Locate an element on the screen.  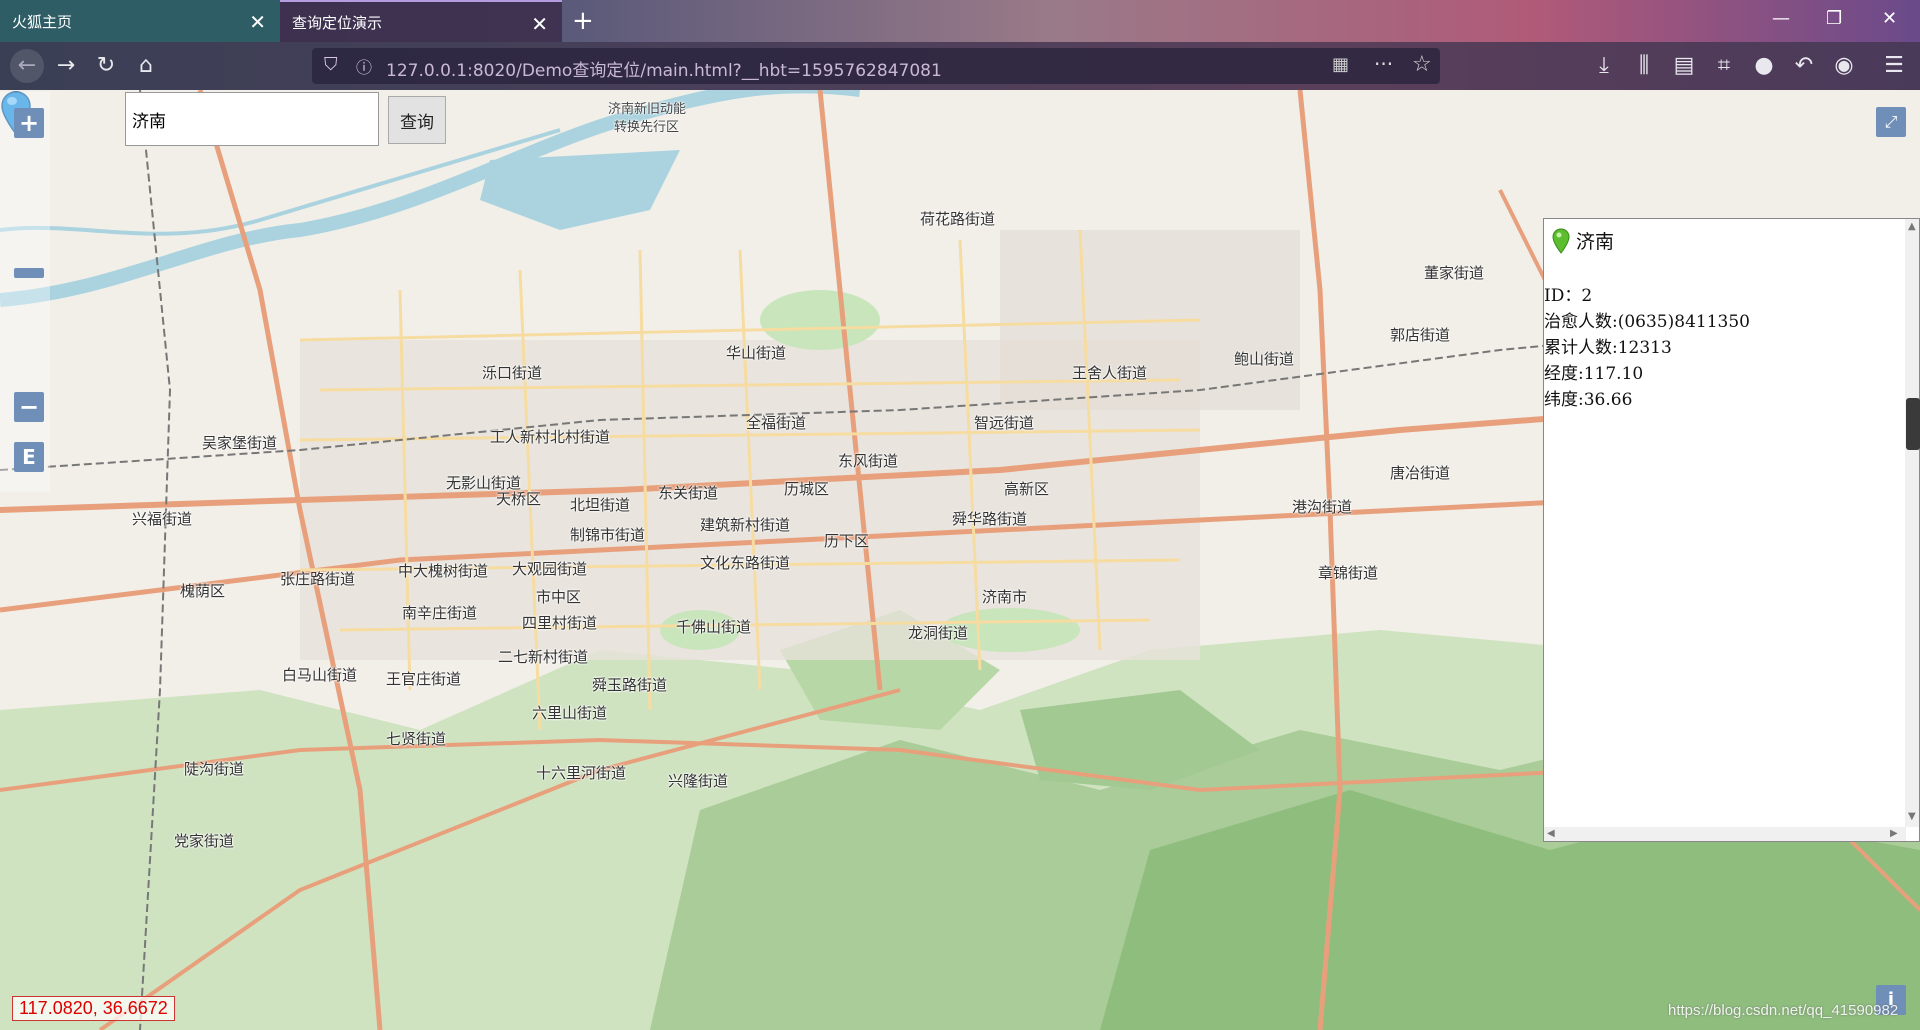
map-label: 高新区 is located at coordinates (1027, 489).